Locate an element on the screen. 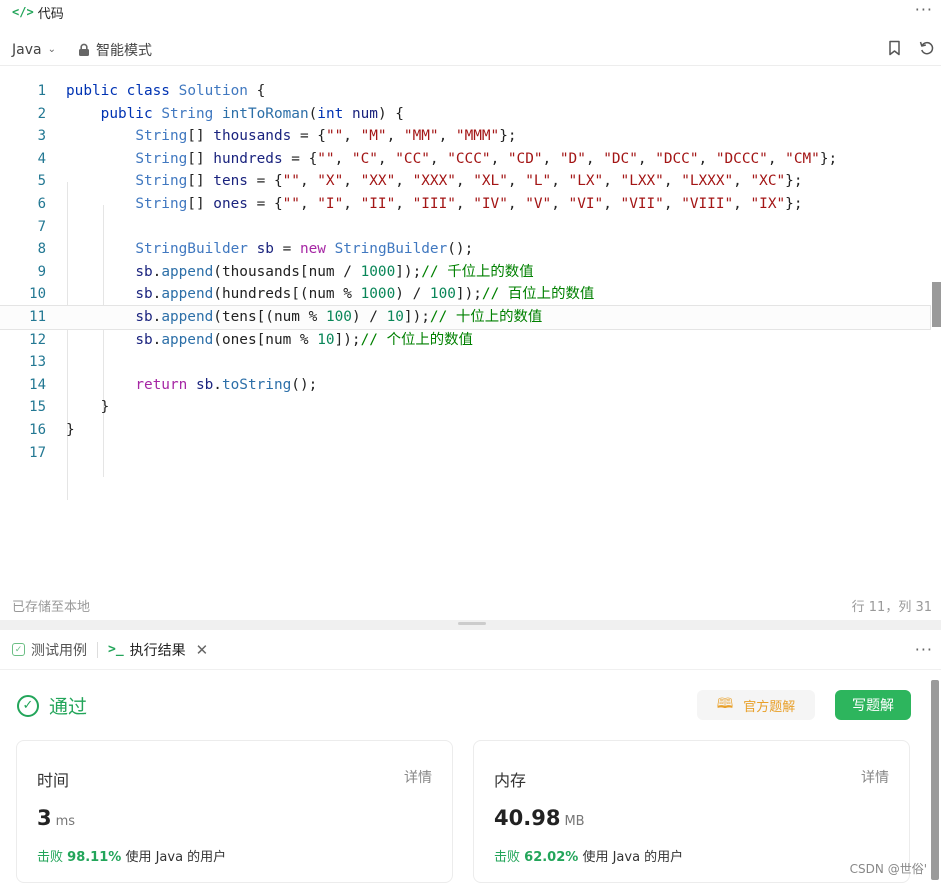  book-icon: 🕮 is located at coordinates (725, 704).